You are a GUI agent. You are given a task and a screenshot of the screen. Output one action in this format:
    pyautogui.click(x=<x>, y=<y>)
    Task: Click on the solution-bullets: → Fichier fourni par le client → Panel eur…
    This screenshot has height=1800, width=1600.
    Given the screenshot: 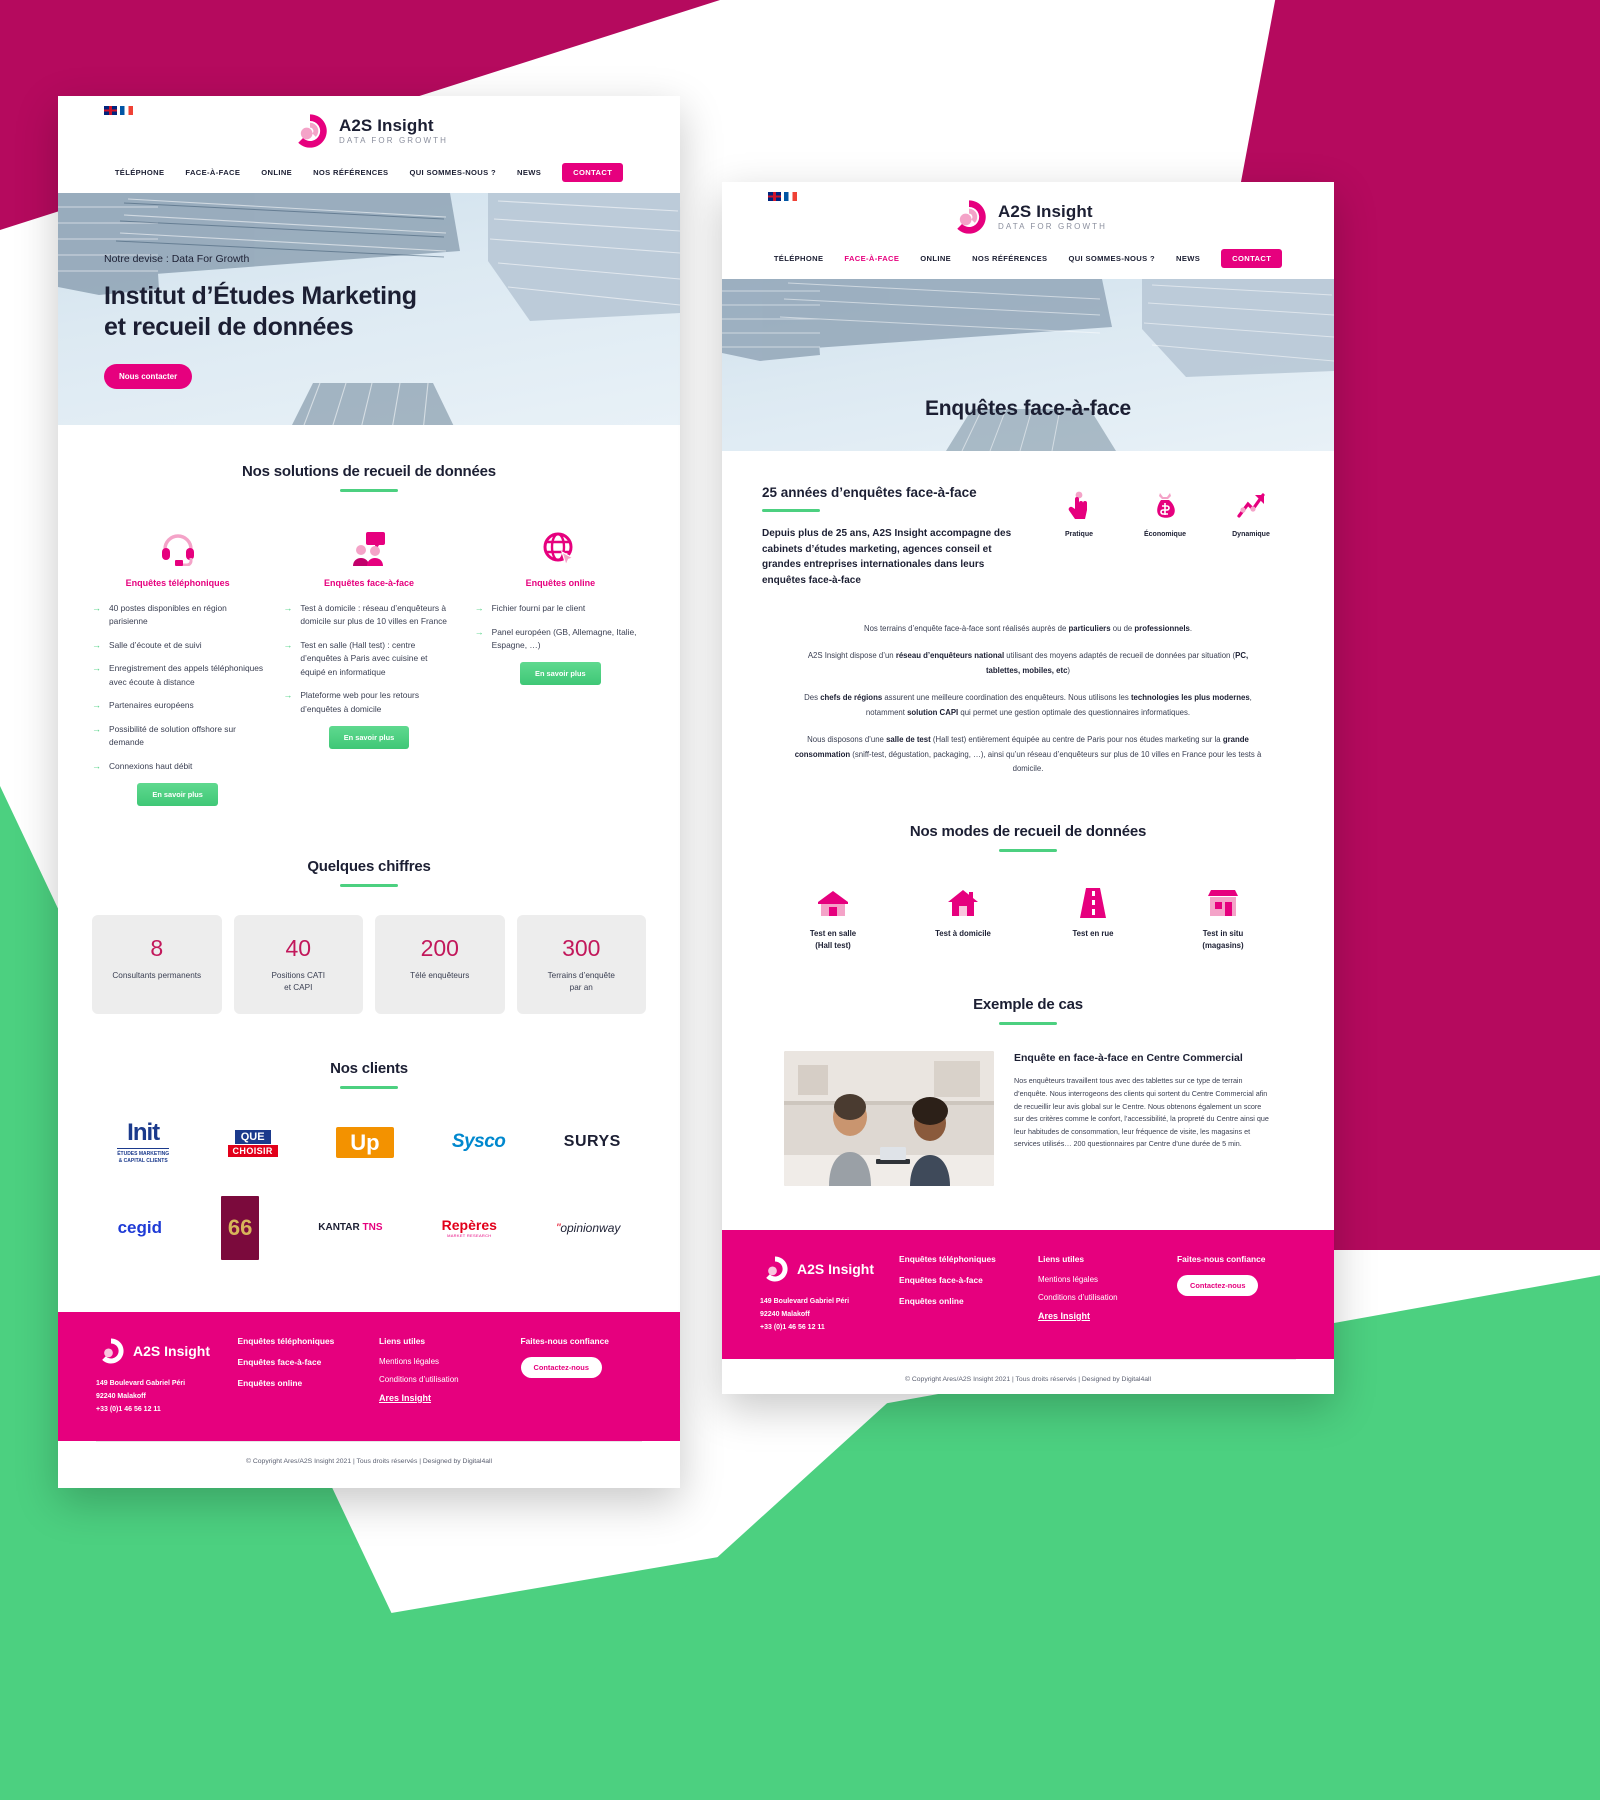 What is the action you would take?
    pyautogui.click(x=560, y=627)
    